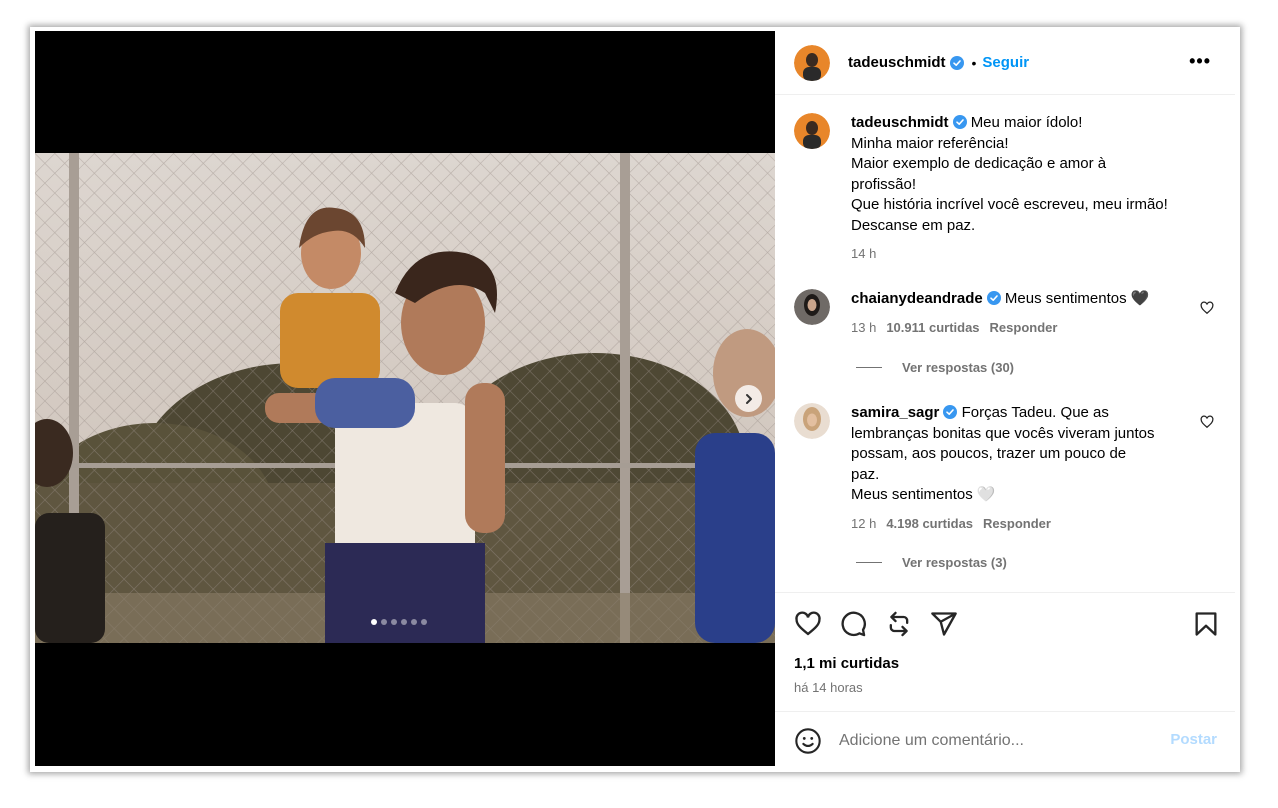 This screenshot has height=808, width=1278. I want to click on emoji-icon, so click(808, 741).